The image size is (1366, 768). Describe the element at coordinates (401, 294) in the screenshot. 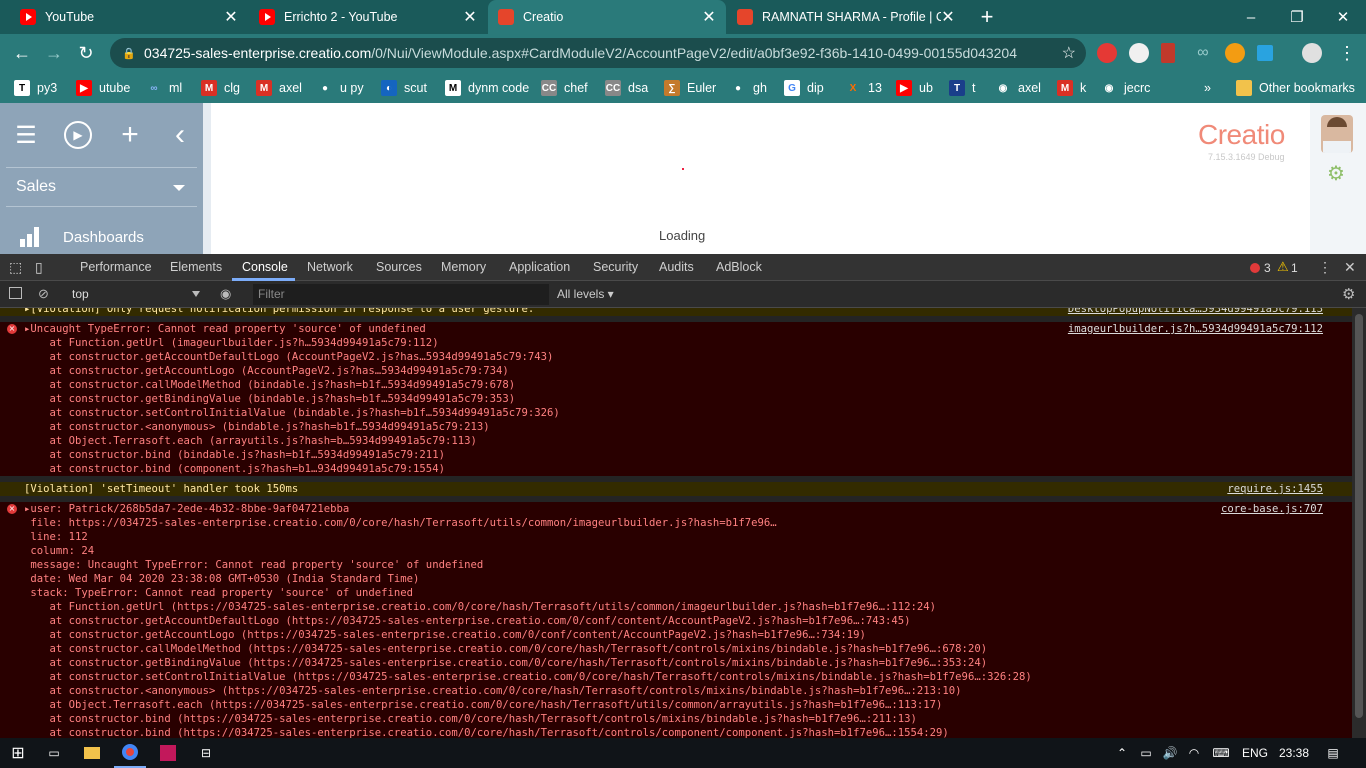

I see `filter-input: Filter` at that location.